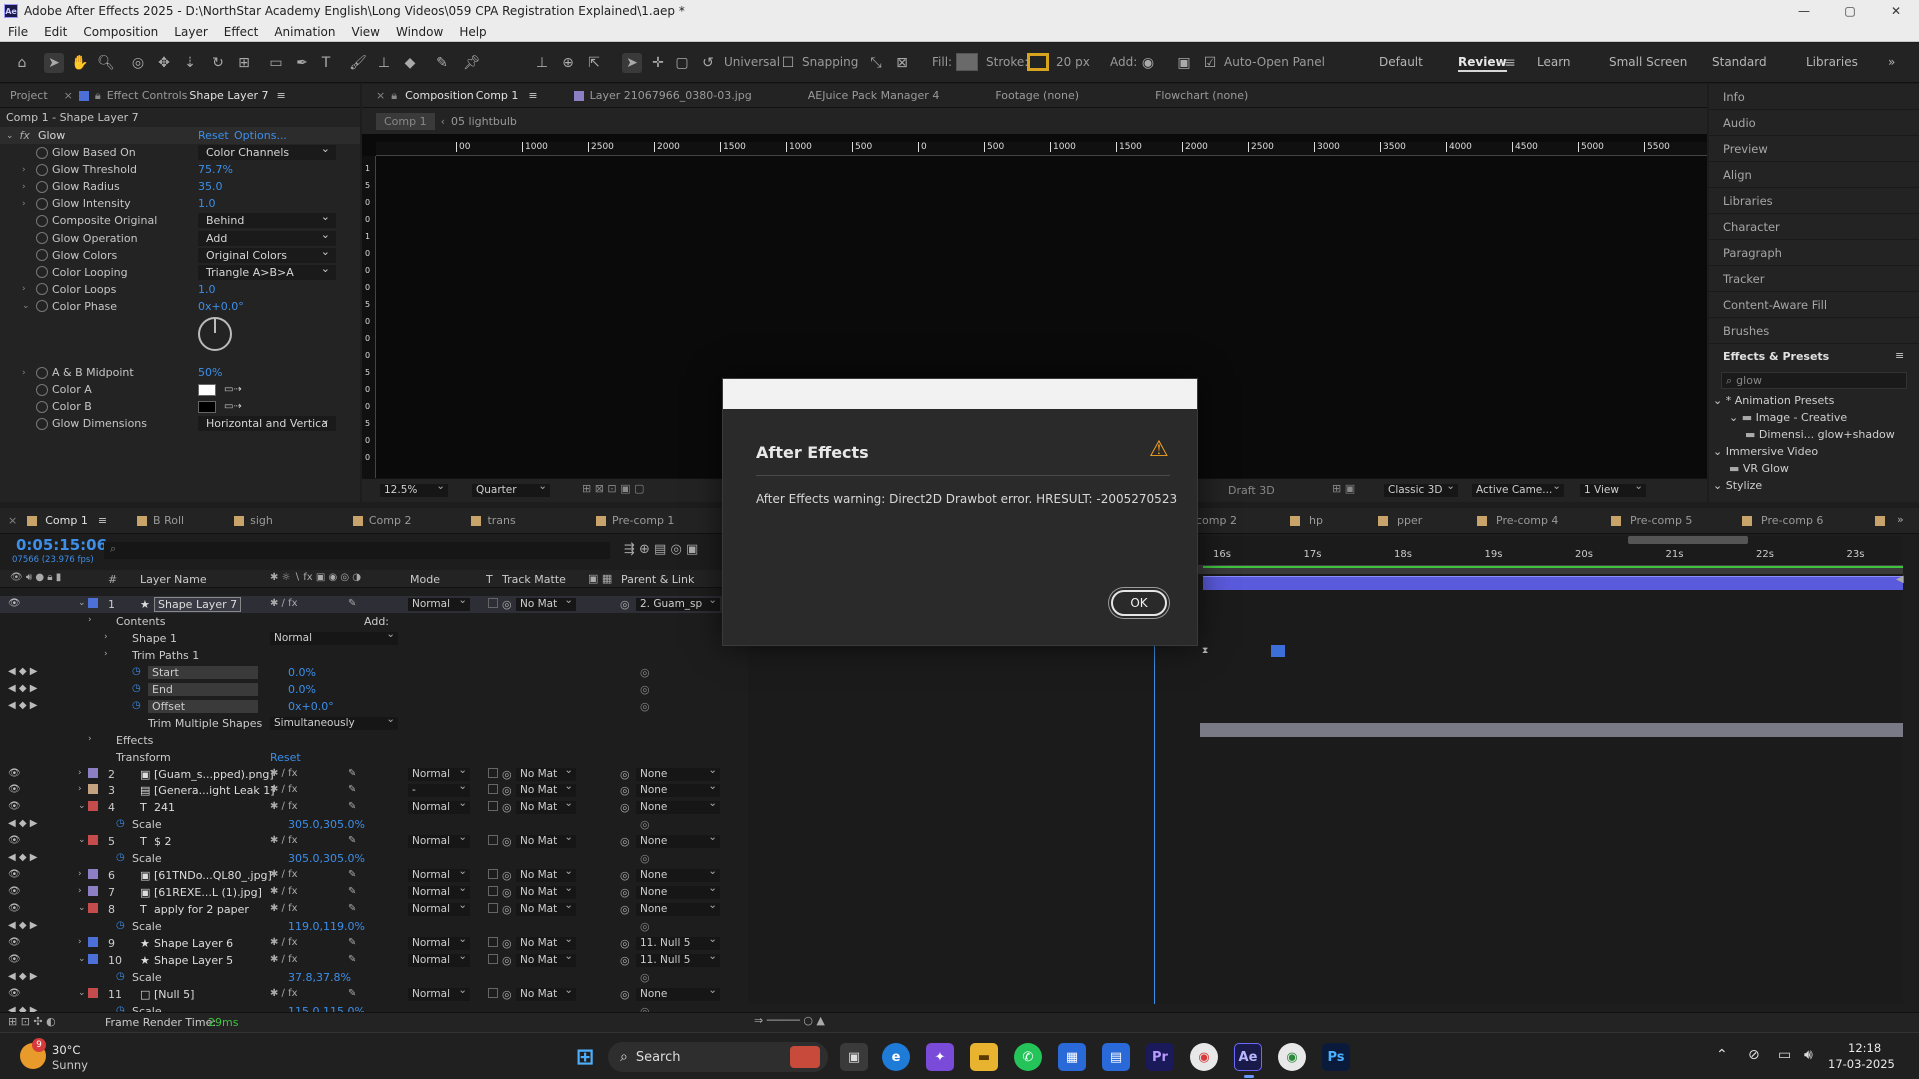 This screenshot has width=1919, height=1079. What do you see at coordinates (632, 63) in the screenshot?
I see `universal-select-icon: ➤` at bounding box center [632, 63].